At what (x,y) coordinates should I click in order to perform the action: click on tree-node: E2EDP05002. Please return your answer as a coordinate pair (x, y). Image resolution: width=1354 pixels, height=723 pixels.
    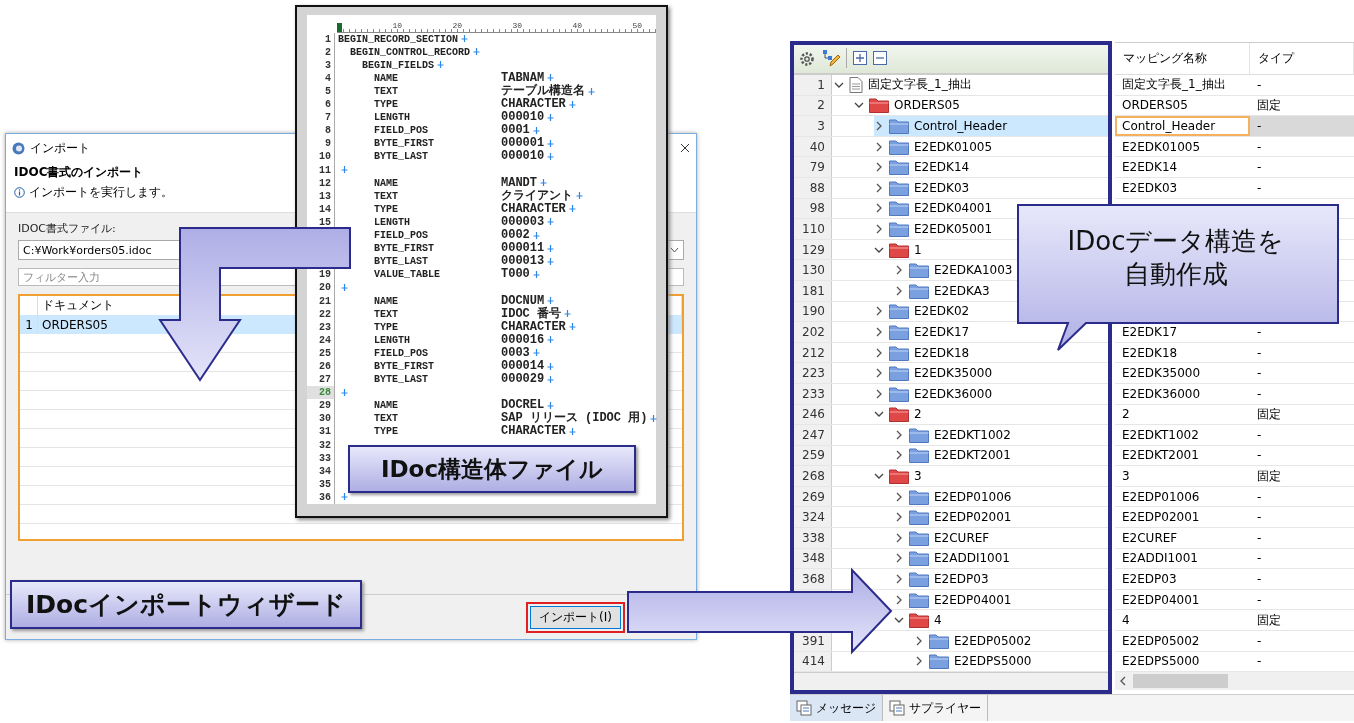
    Looking at the image, I should click on (974, 641).